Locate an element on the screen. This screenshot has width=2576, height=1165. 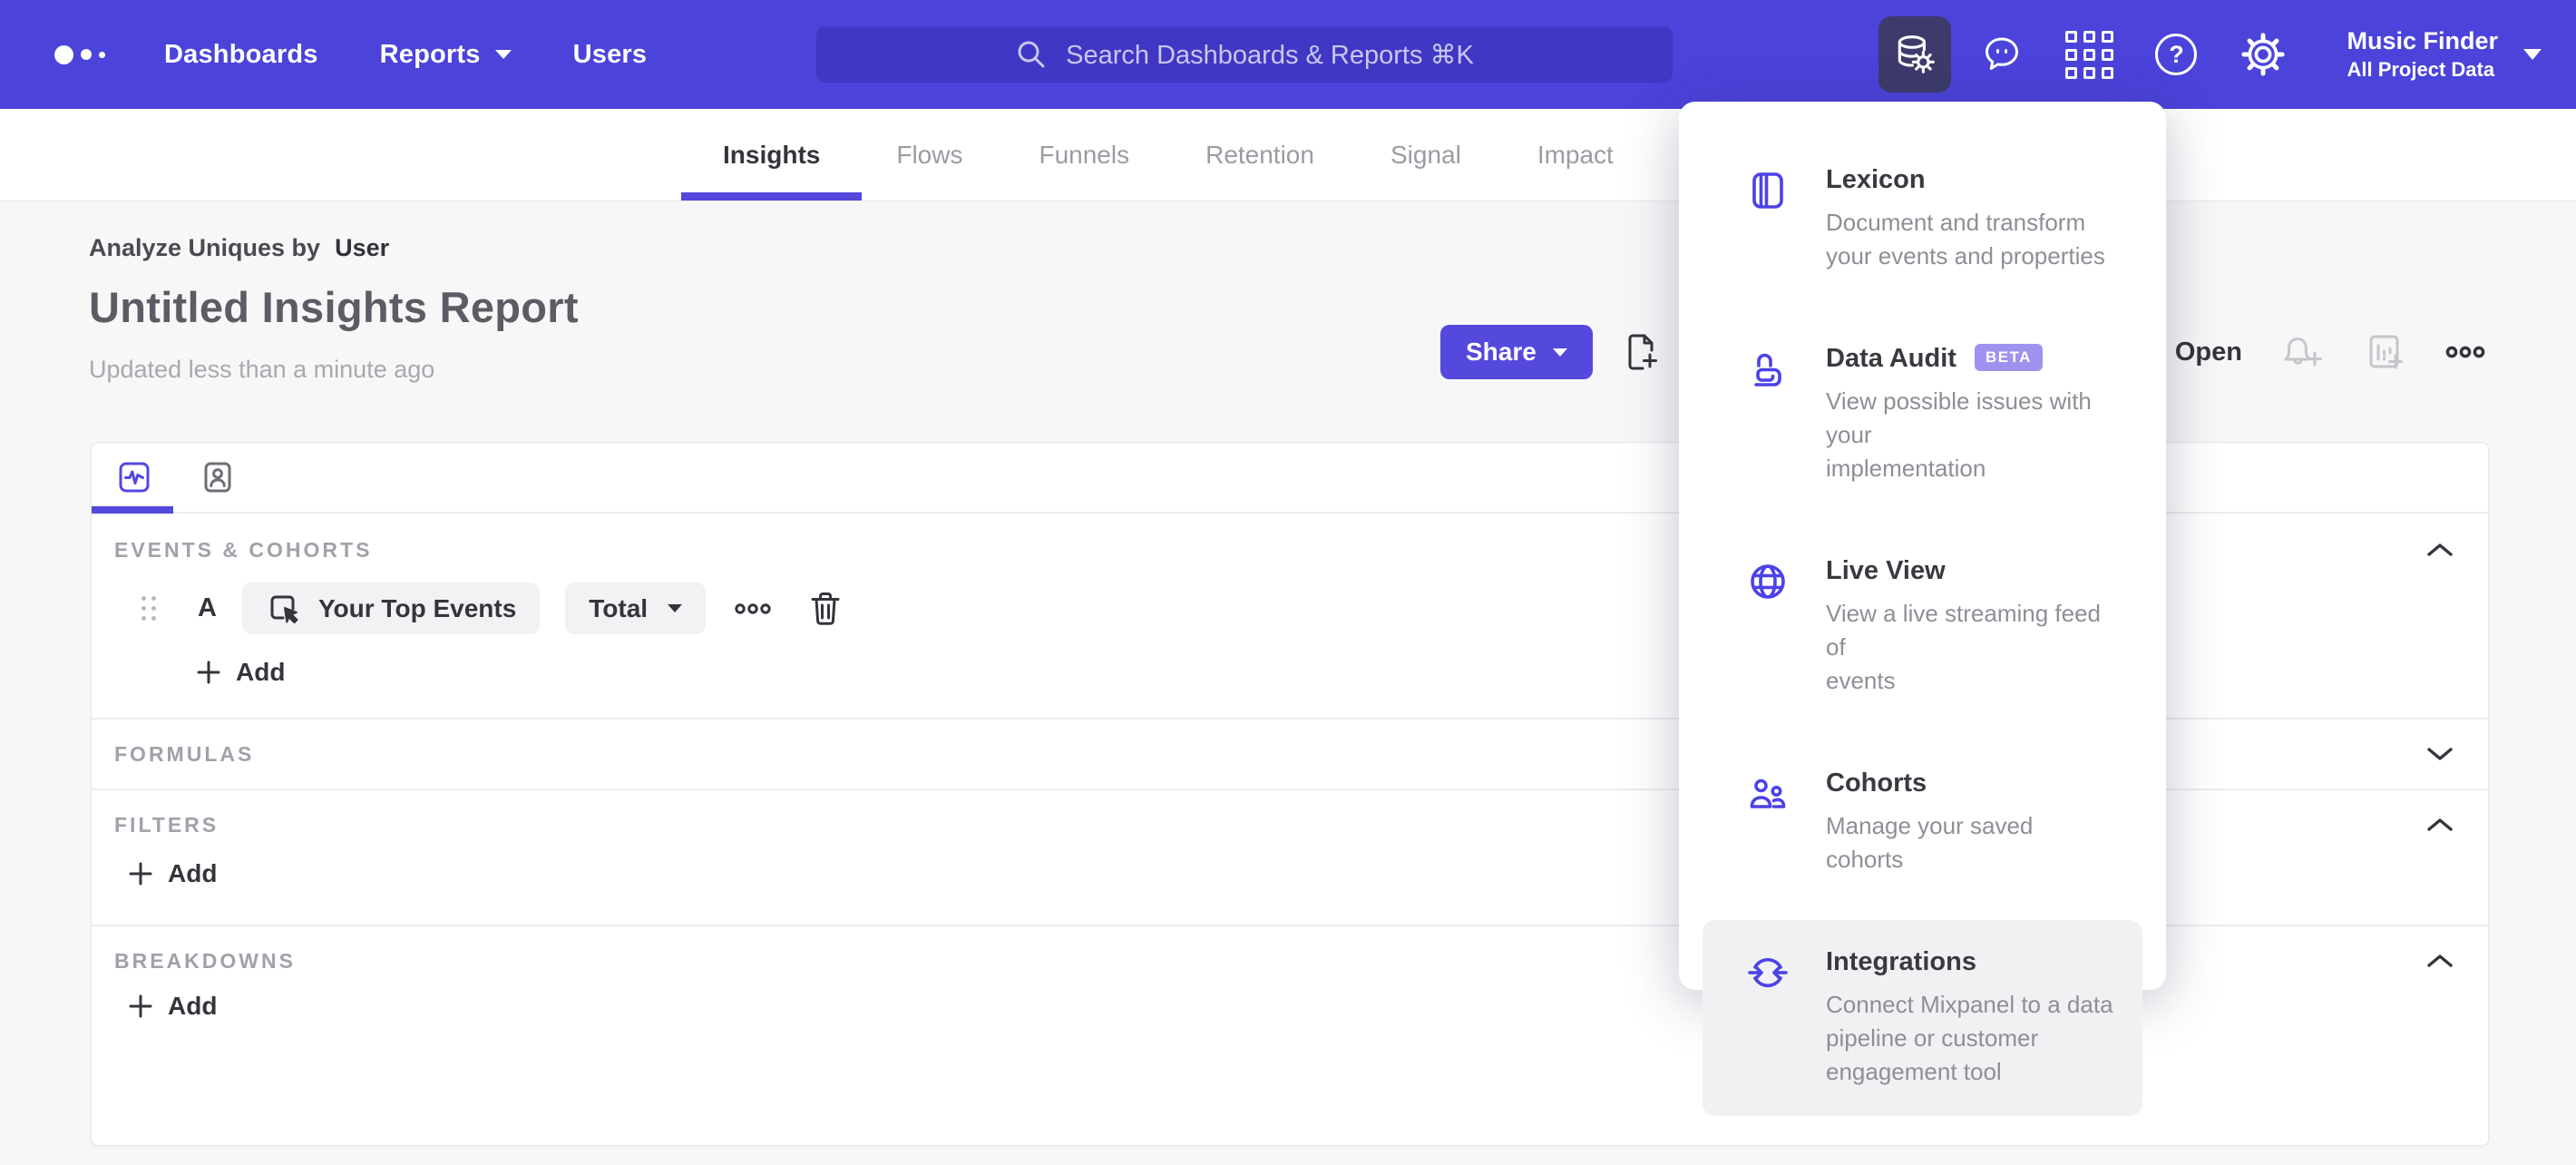
nav-dashboards: Dashboards is located at coordinates (241, 55).